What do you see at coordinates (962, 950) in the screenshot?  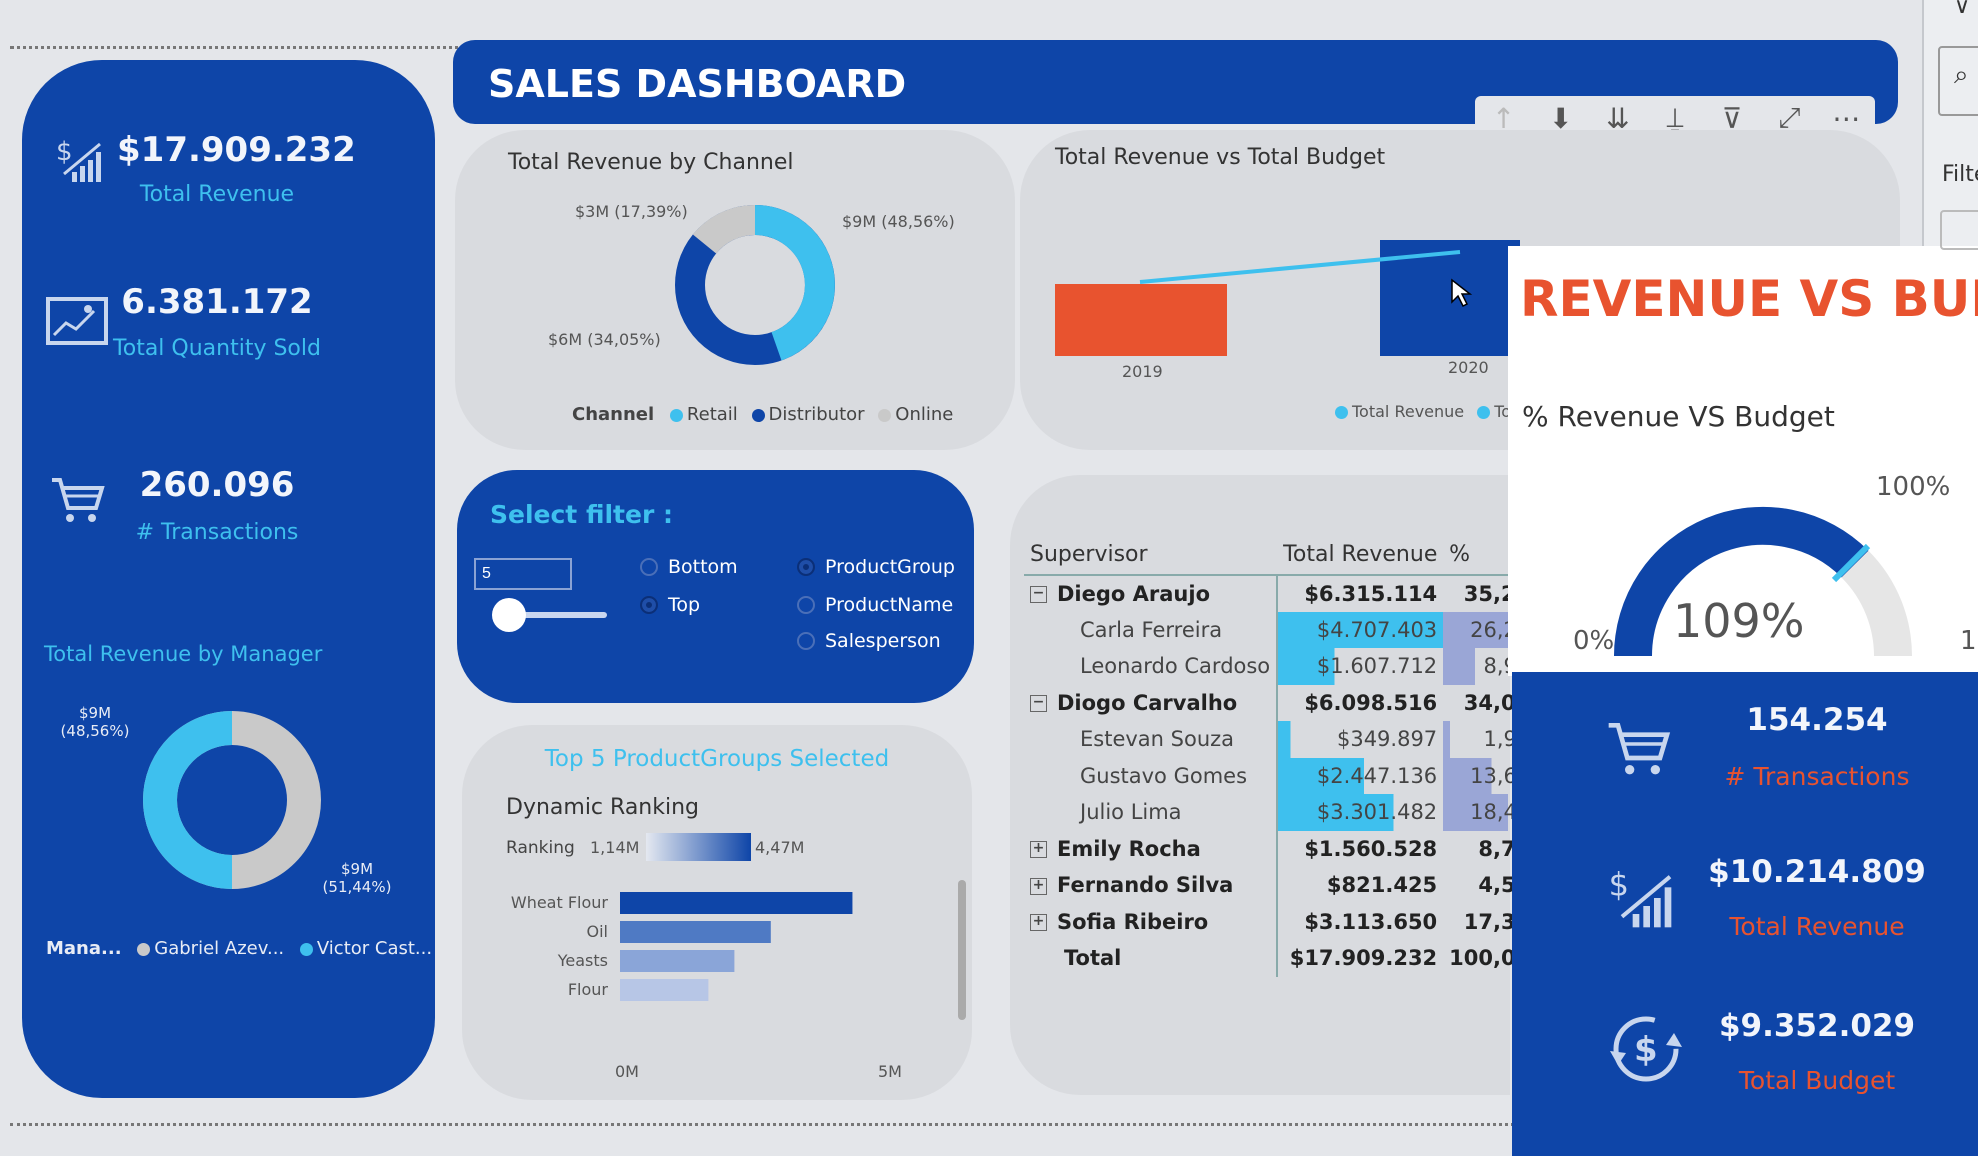 I see `ranking-scrollbar` at bounding box center [962, 950].